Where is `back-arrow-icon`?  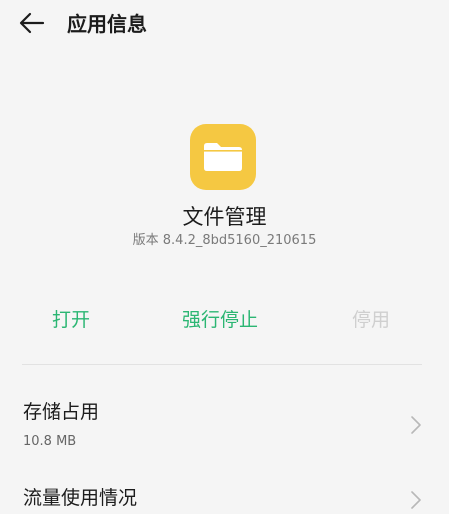
back-arrow-icon is located at coordinates (32, 23).